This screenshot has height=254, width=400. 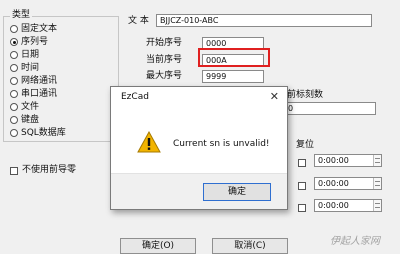 I want to click on dialog-titlebar: EzCad ✕, so click(x=199, y=97).